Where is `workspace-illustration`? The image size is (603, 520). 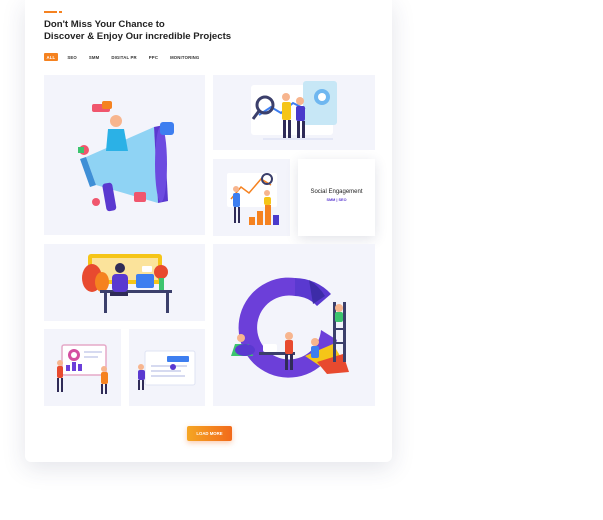 workspace-illustration is located at coordinates (127, 283).